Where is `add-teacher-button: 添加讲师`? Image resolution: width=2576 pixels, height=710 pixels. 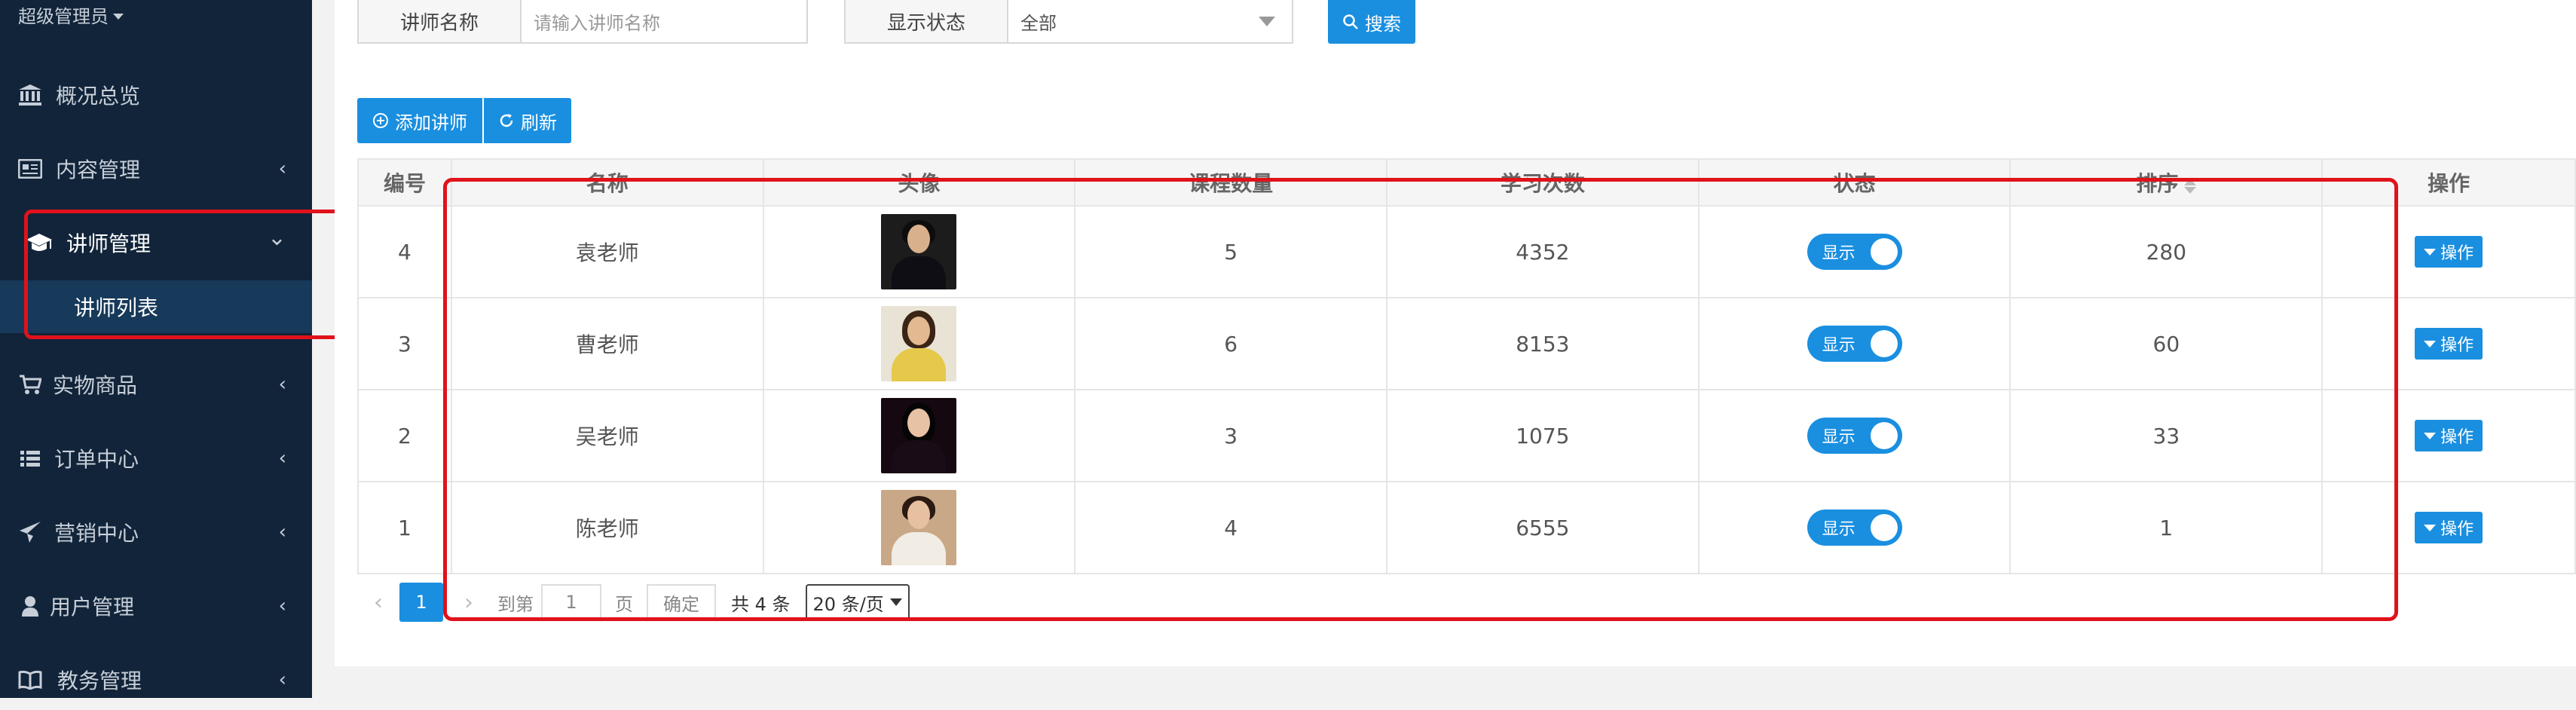 add-teacher-button: 添加讲师 is located at coordinates (419, 120).